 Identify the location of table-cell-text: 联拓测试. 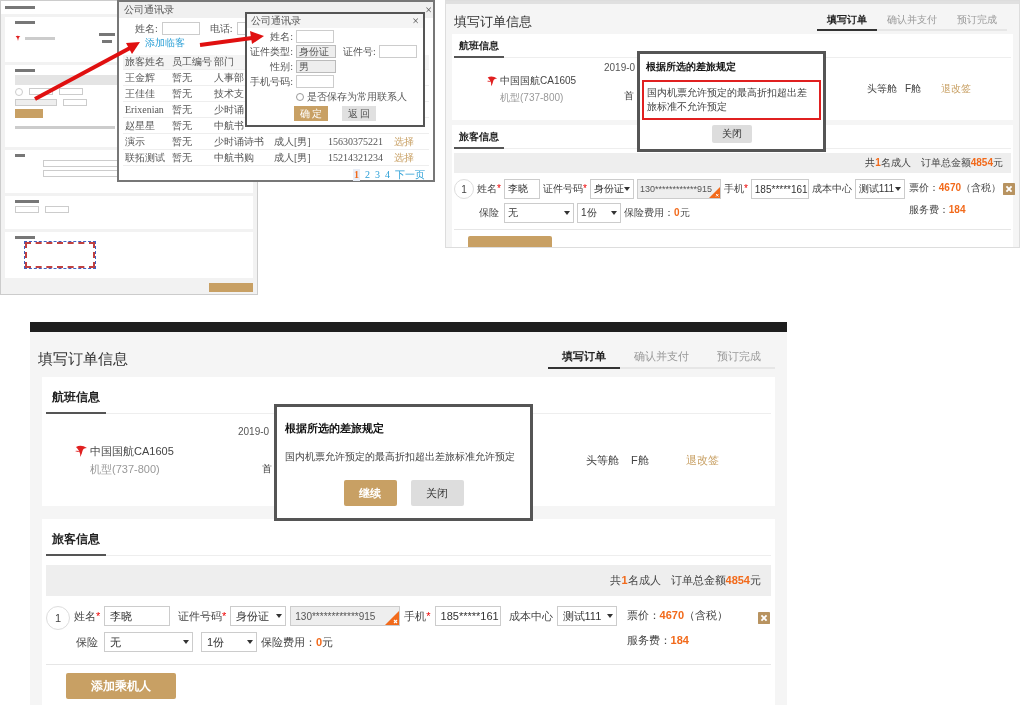
(144, 157).